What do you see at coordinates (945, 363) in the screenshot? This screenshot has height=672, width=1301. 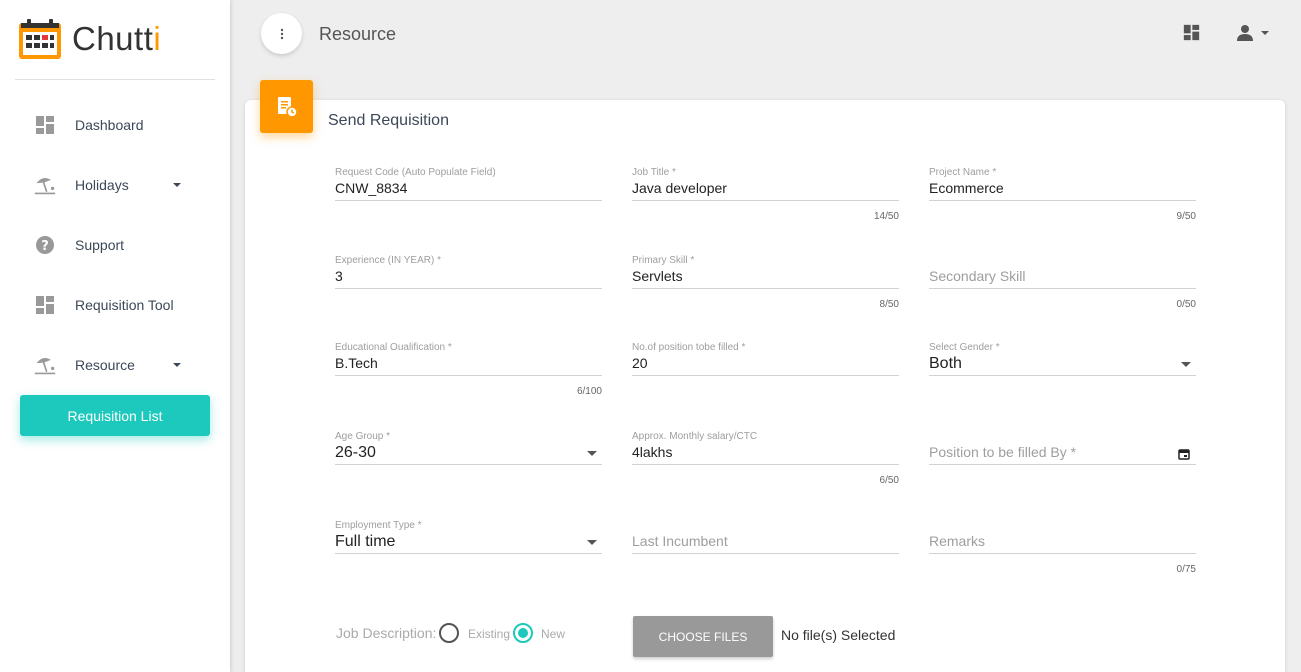 I see `field-value: Both` at bounding box center [945, 363].